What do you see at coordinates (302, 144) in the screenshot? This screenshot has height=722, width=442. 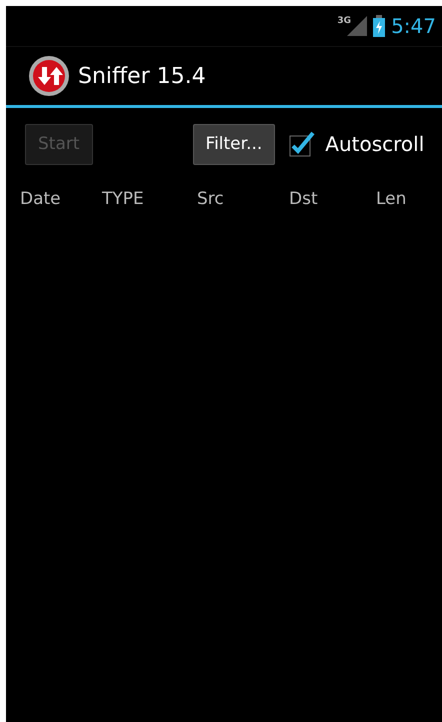 I see `autoscroll-checkbox` at bounding box center [302, 144].